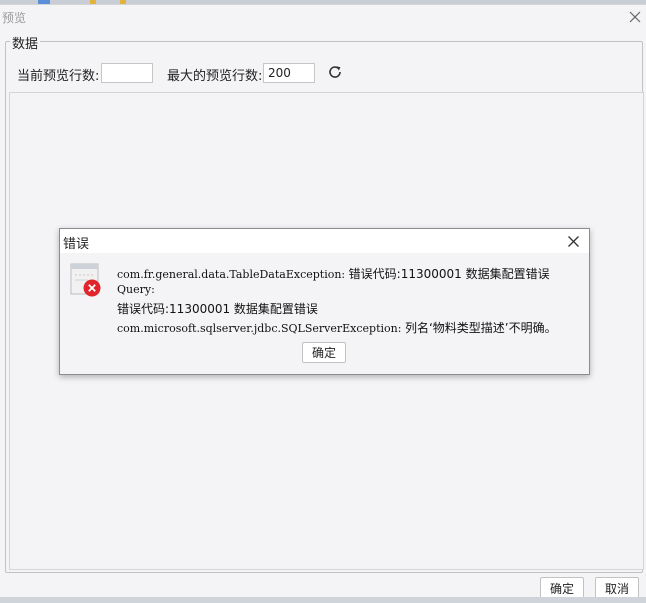  What do you see at coordinates (480, 328) in the screenshot?
I see `exception-text: 列名‘物料类型描述’不明确。` at bounding box center [480, 328].